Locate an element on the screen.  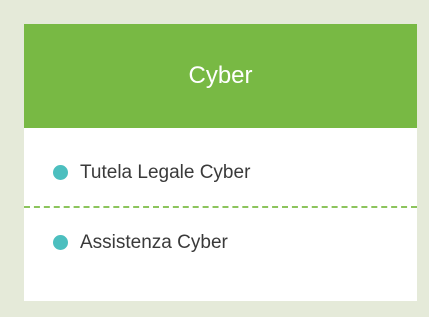
list-item-label: Assistenza Cyber is located at coordinates (154, 242).